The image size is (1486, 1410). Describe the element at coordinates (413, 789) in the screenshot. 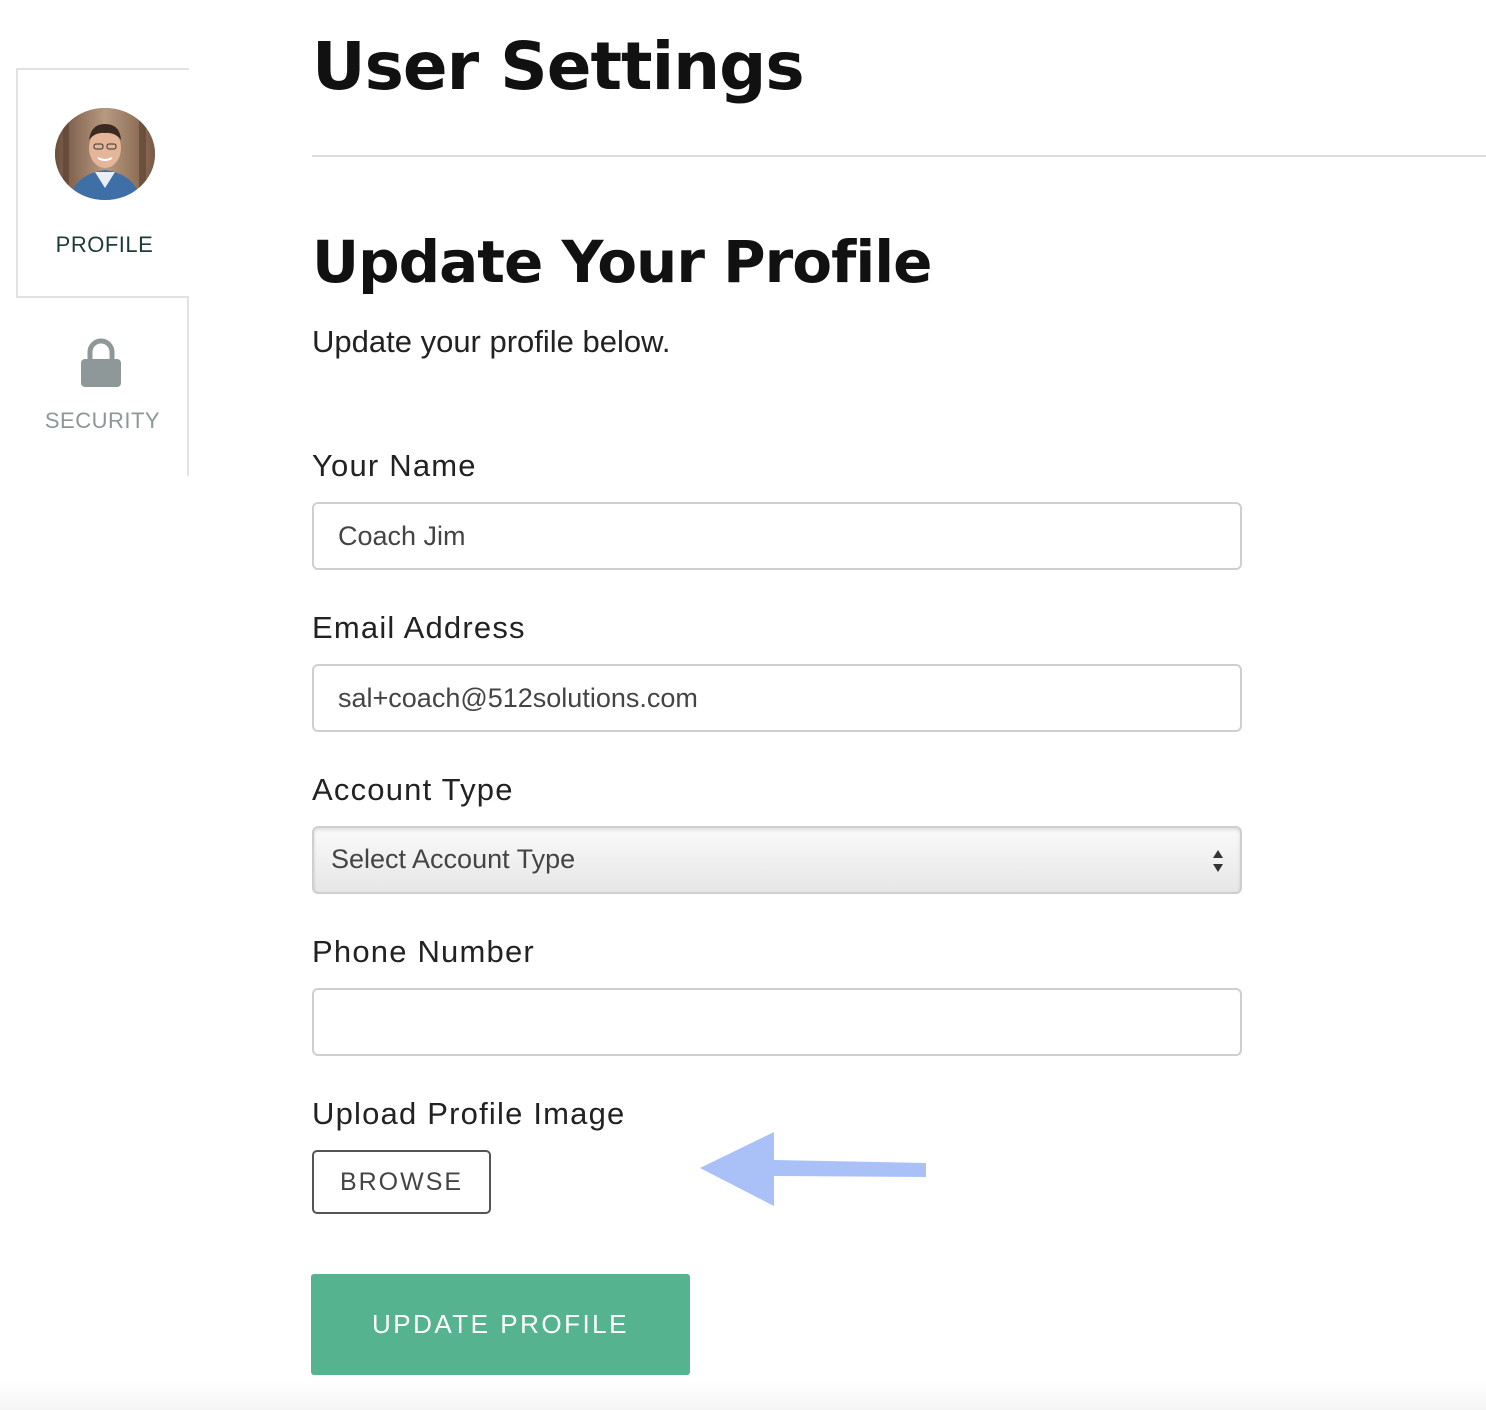

I see `account-type-label: Account Type` at that location.